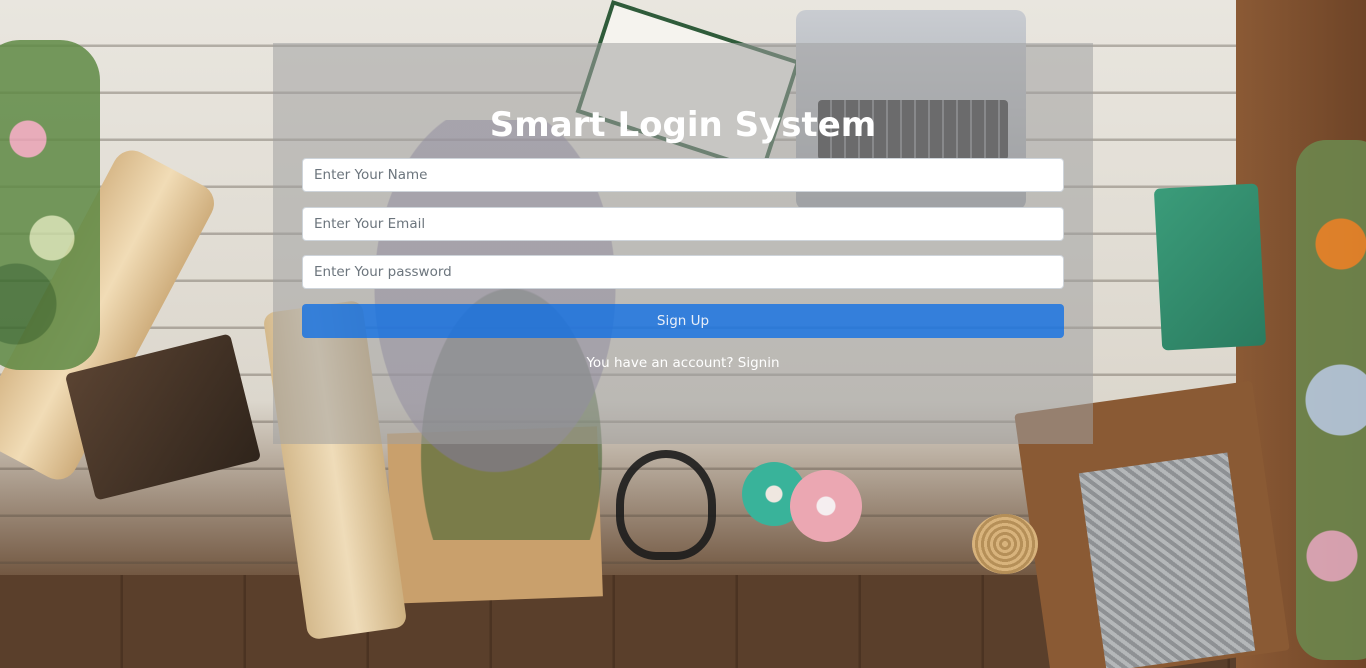  Describe the element at coordinates (683, 224) in the screenshot. I see `email-input` at that location.